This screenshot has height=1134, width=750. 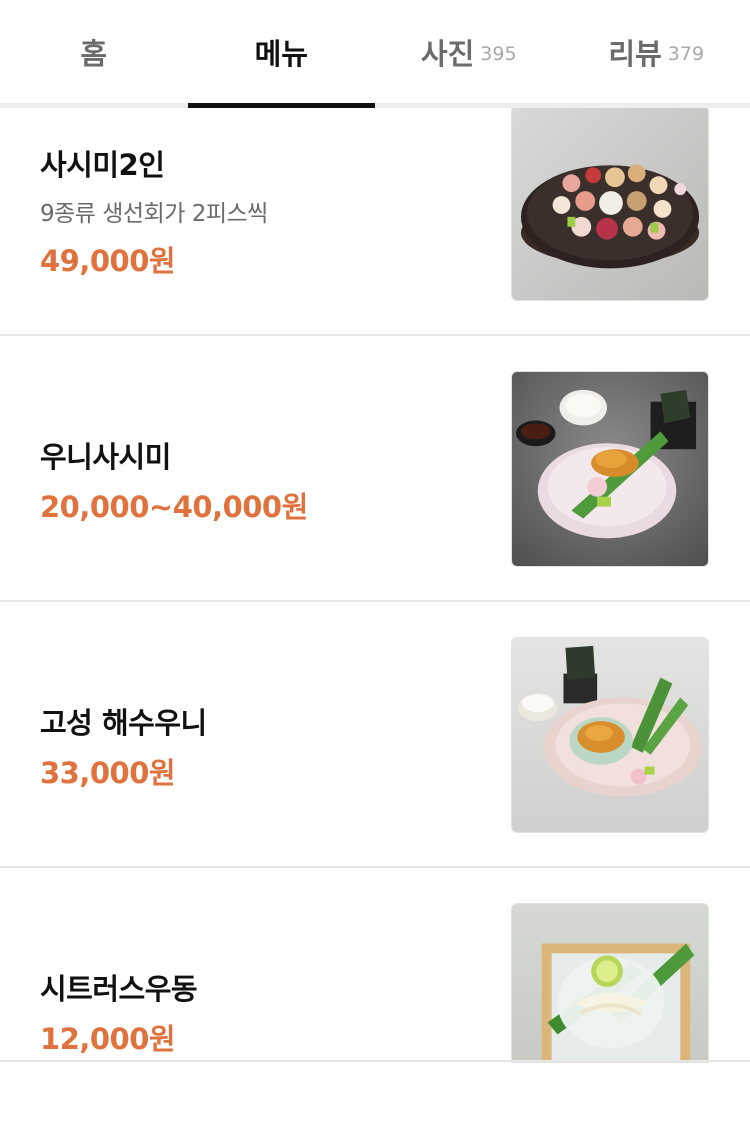 What do you see at coordinates (260, 505) in the screenshot?
I see `menu-item-price: 20,000~40,000원` at bounding box center [260, 505].